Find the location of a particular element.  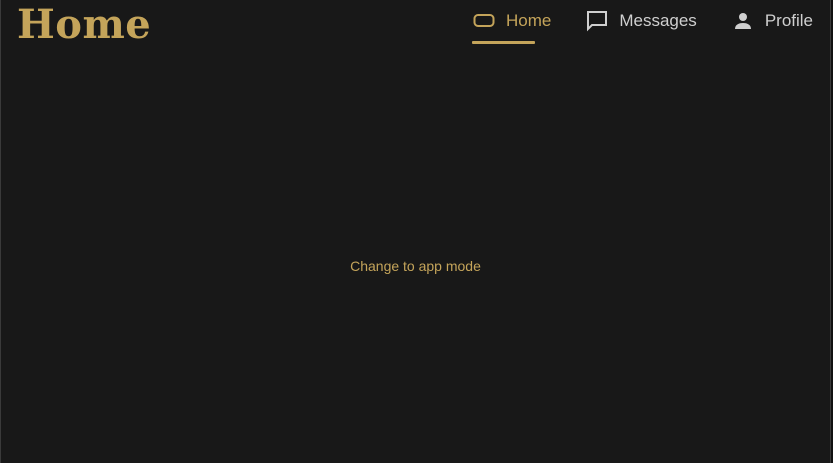

nav-item-label: Messages is located at coordinates (658, 20).